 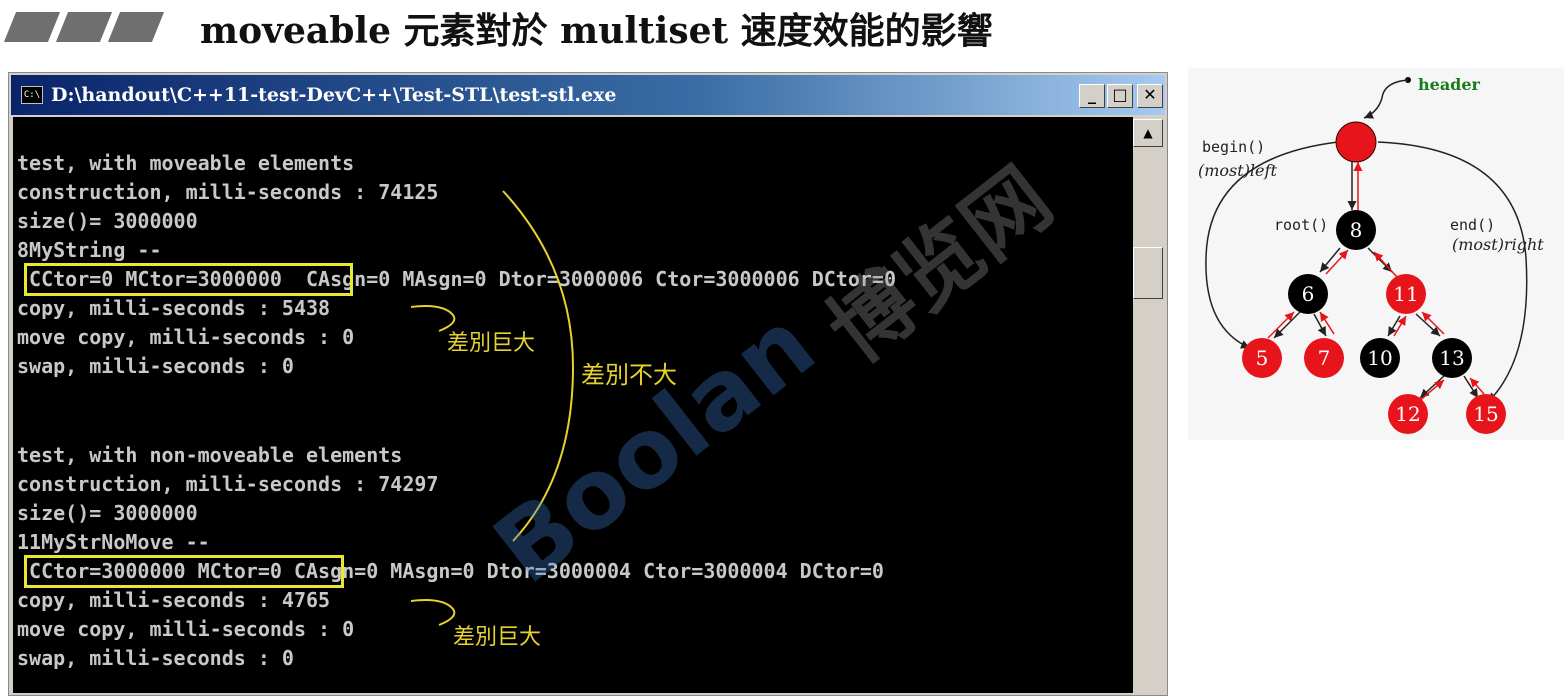 I want to click on tree-node-11-label: 11, so click(x=1405, y=294).